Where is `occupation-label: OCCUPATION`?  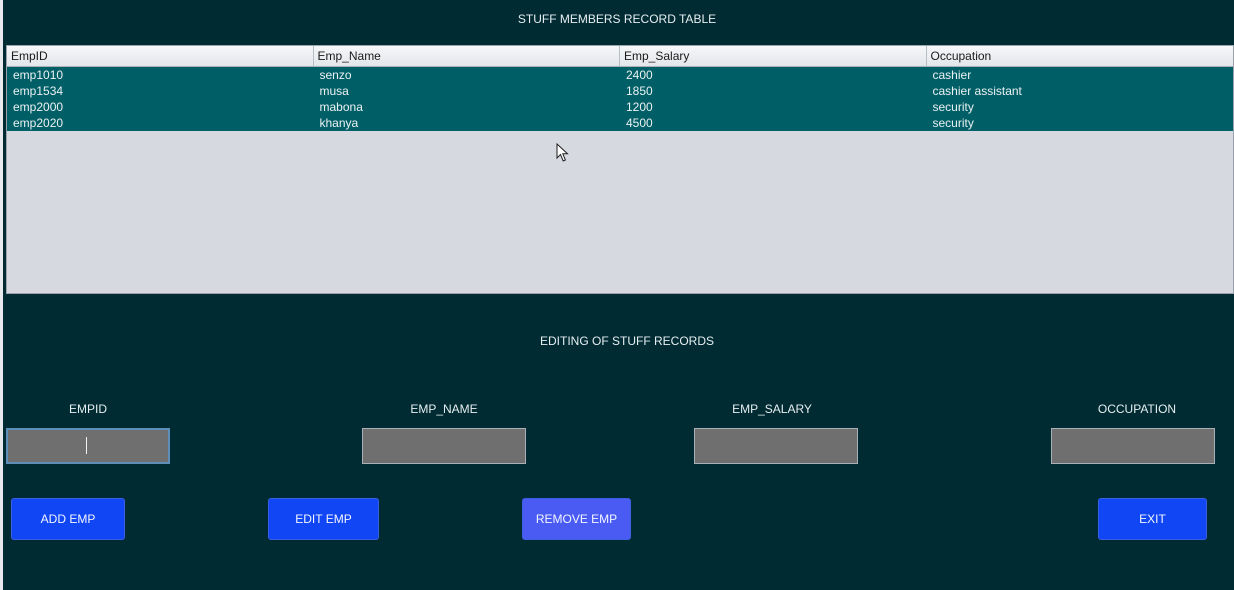 occupation-label: OCCUPATION is located at coordinates (1137, 409).